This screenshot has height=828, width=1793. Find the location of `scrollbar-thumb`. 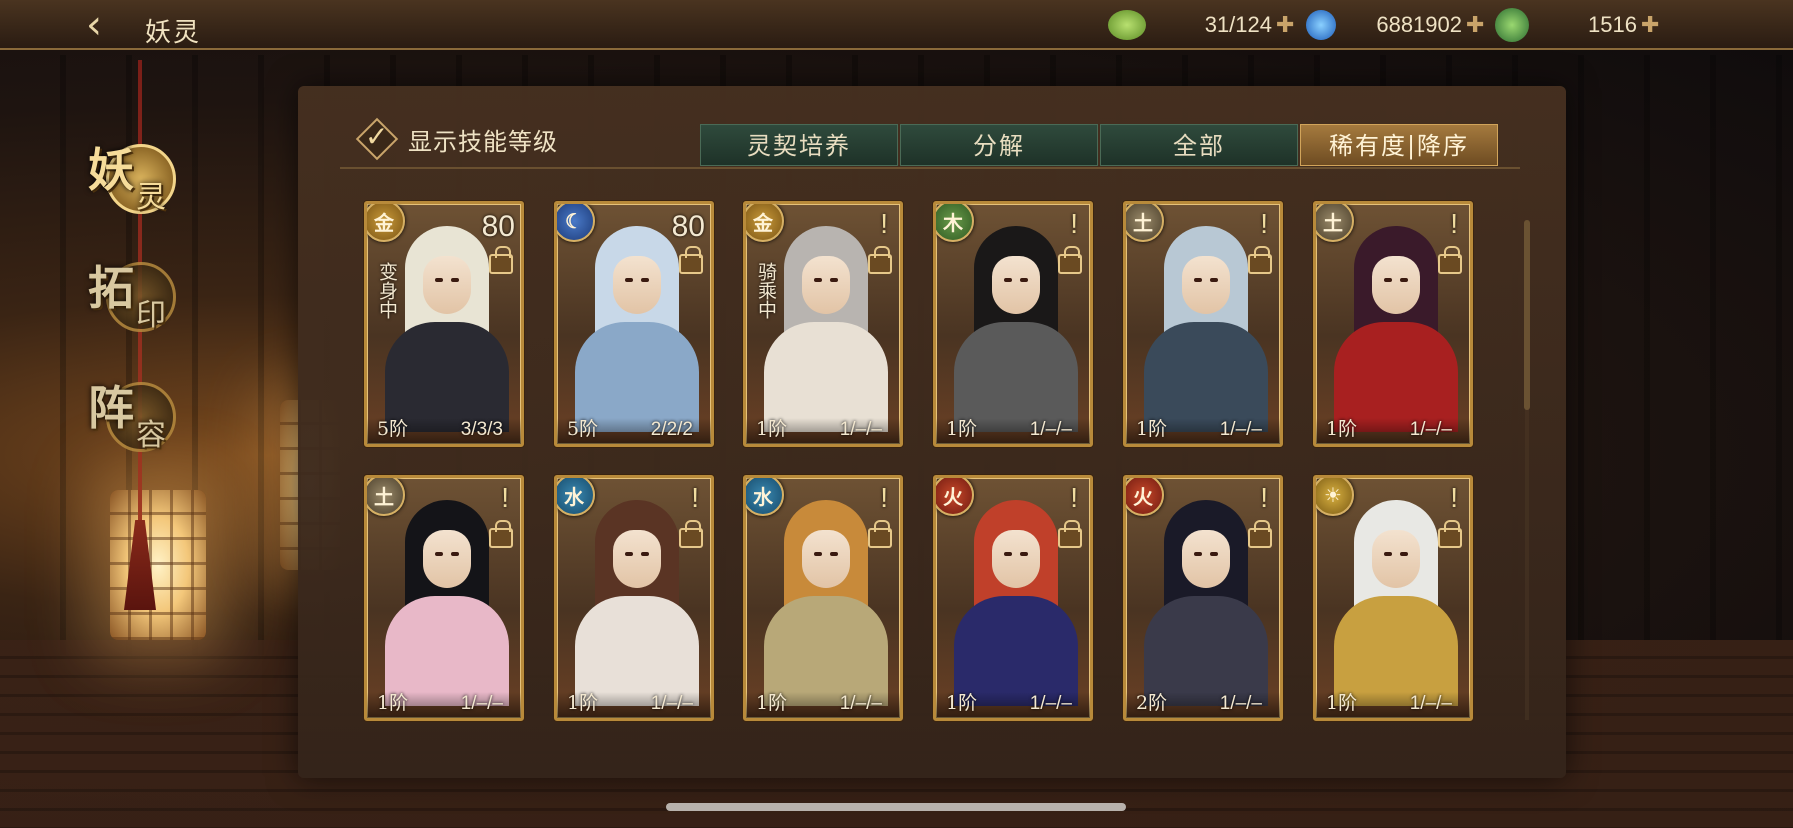

scrollbar-thumb is located at coordinates (1527, 315).